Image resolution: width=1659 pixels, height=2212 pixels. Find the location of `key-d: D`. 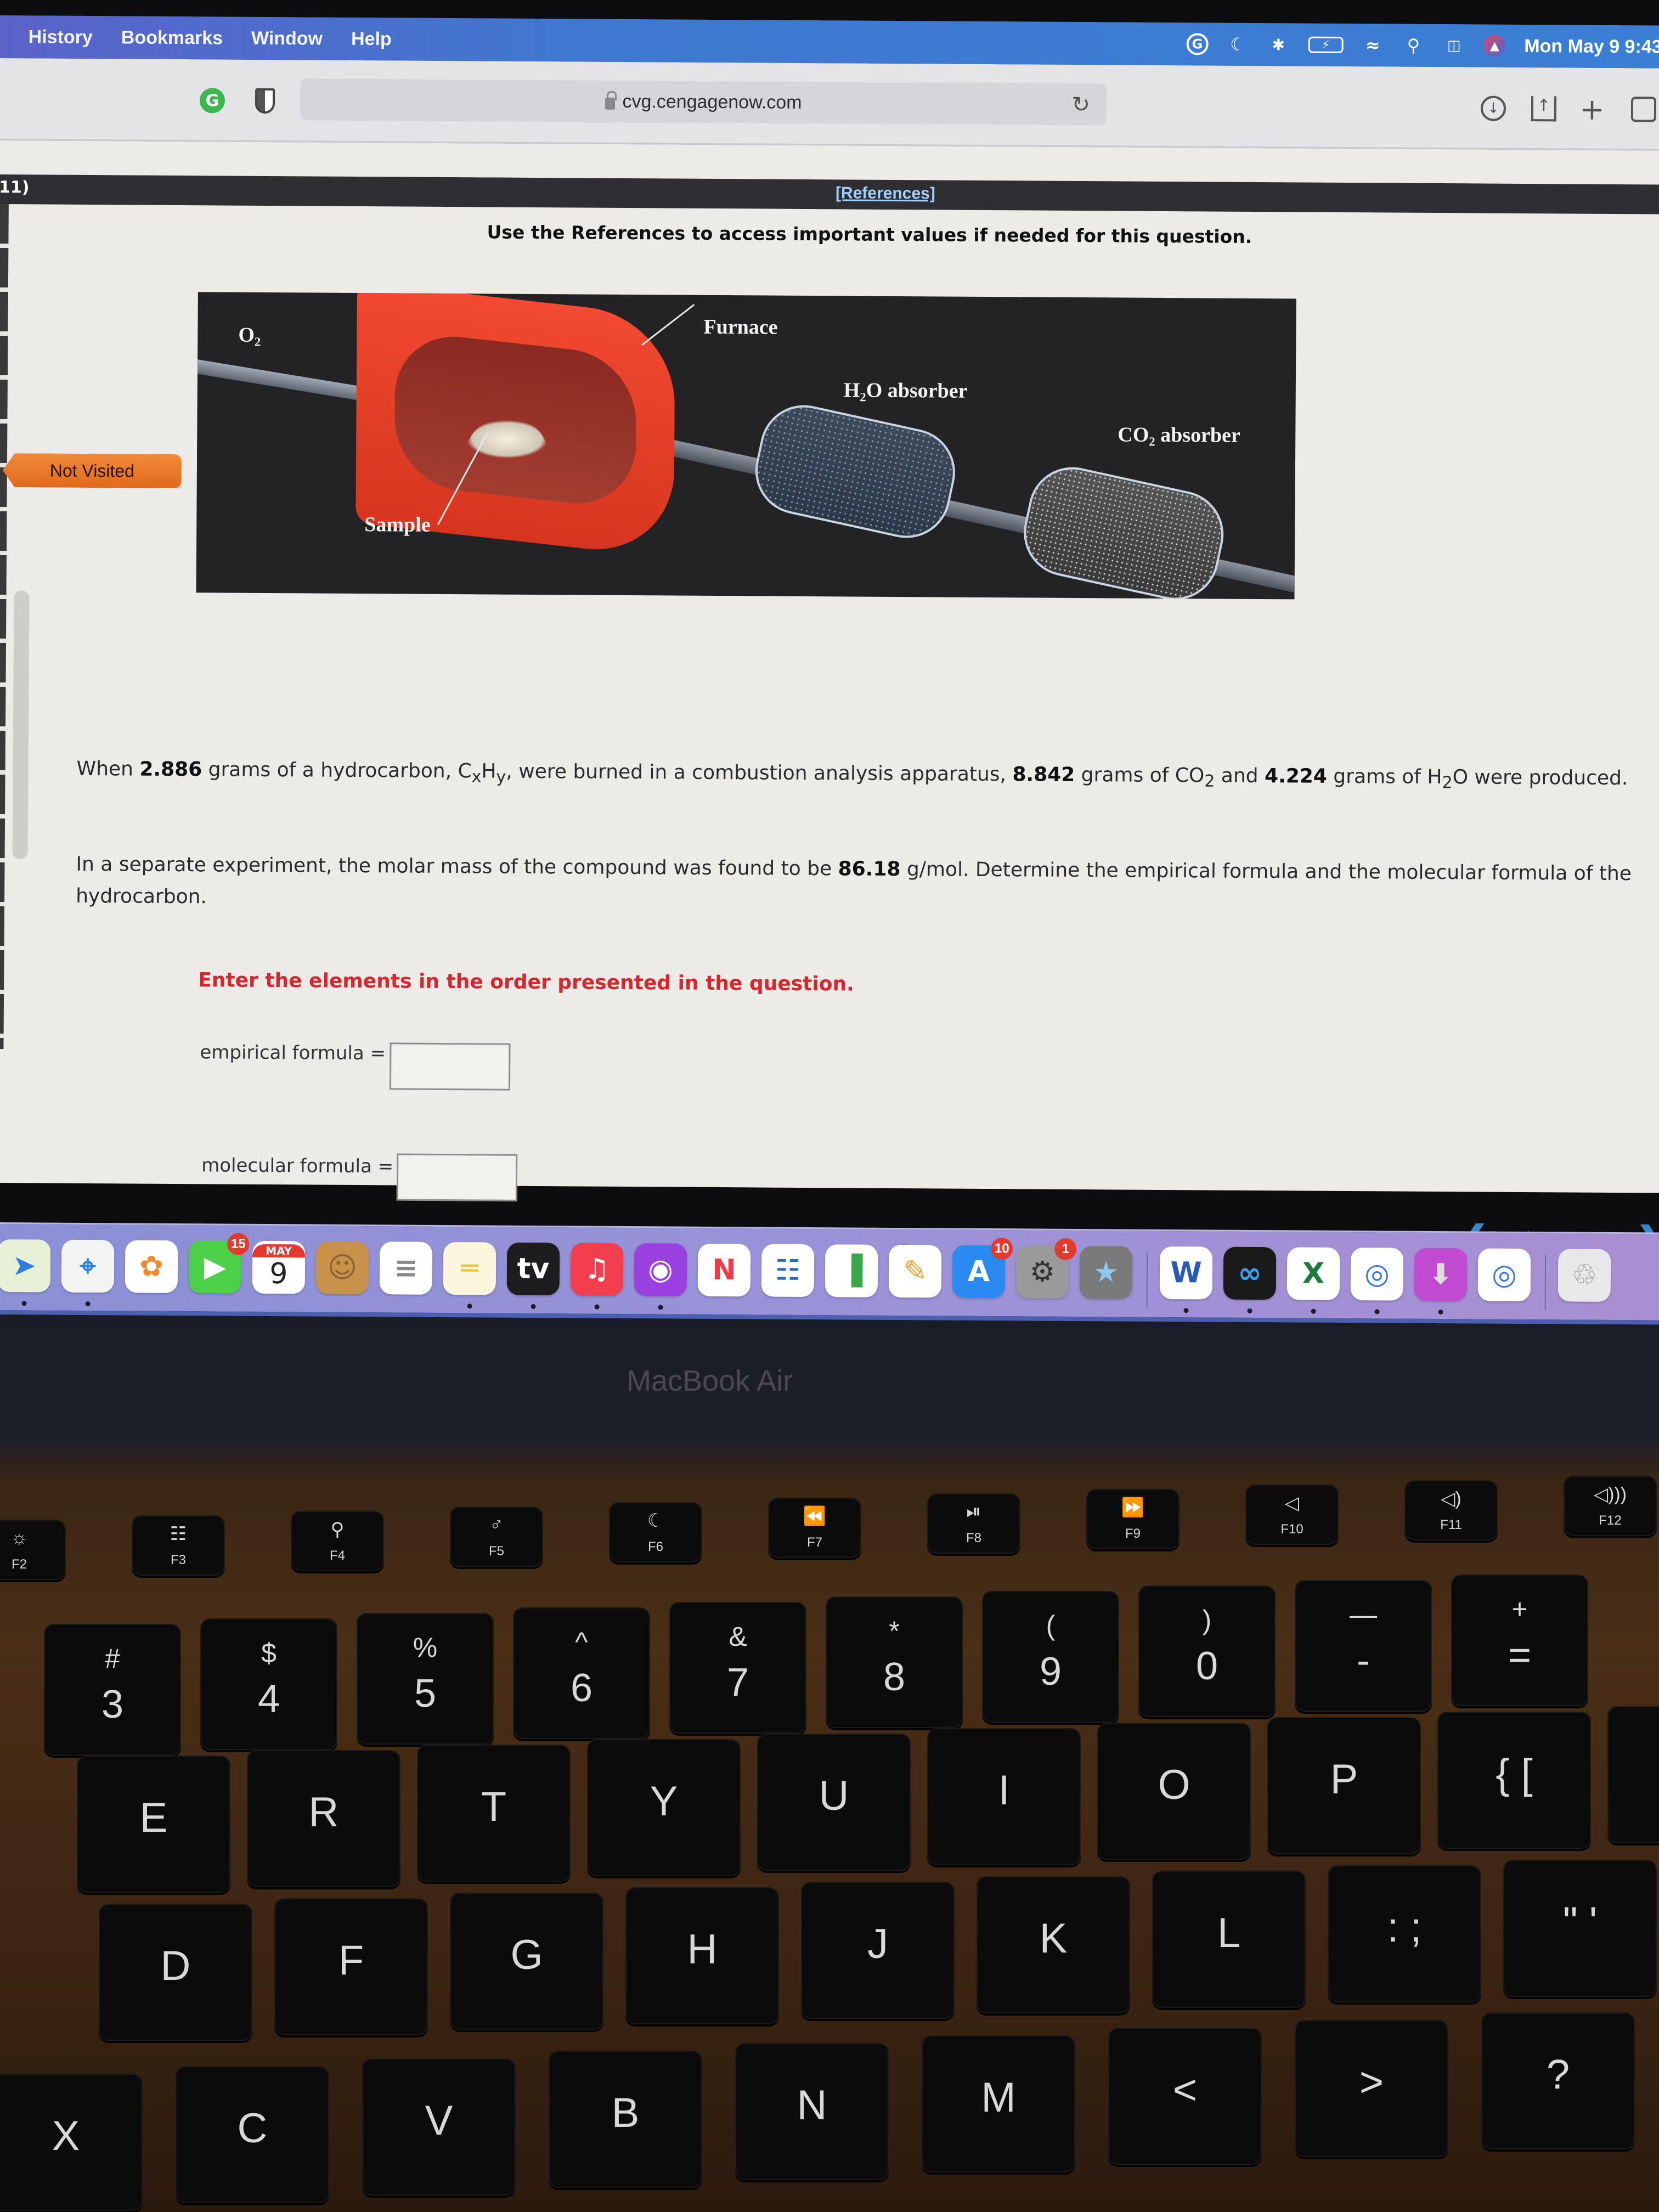

key-d: D is located at coordinates (176, 1973).